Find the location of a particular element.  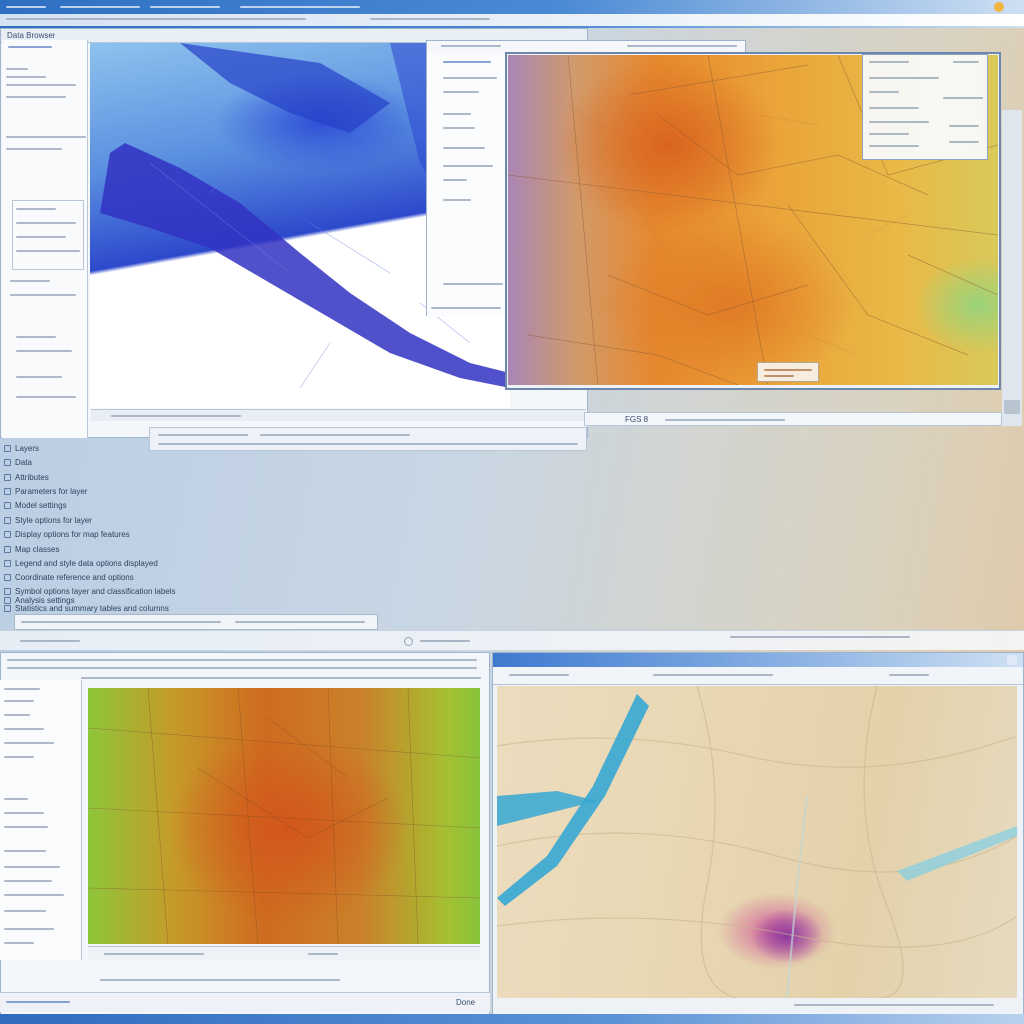

left-window-footer is located at coordinates (368, 439).